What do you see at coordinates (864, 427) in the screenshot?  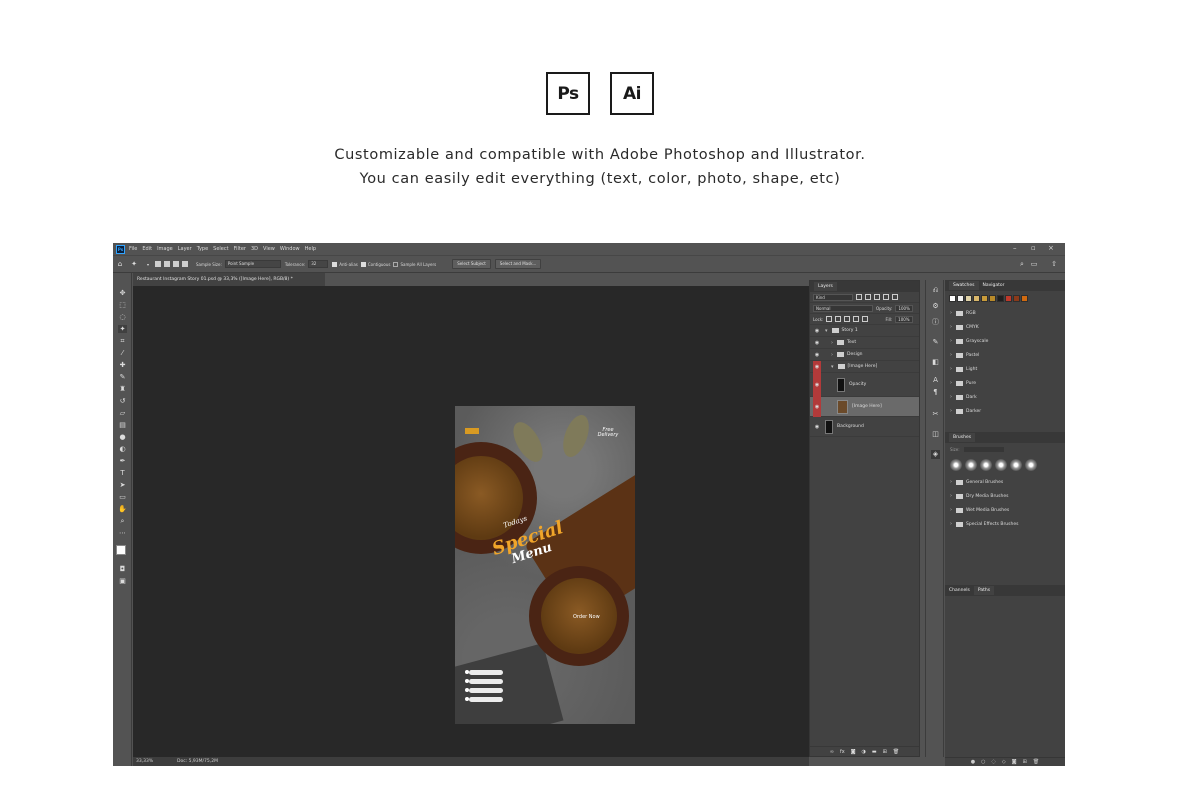 I see `layer-row: ◉ Background` at bounding box center [864, 427].